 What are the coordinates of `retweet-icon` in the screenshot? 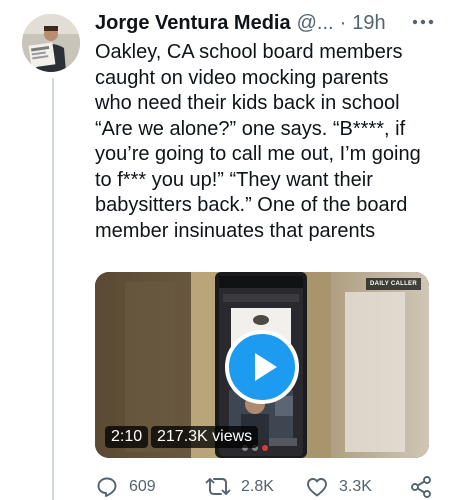 It's located at (218, 486).